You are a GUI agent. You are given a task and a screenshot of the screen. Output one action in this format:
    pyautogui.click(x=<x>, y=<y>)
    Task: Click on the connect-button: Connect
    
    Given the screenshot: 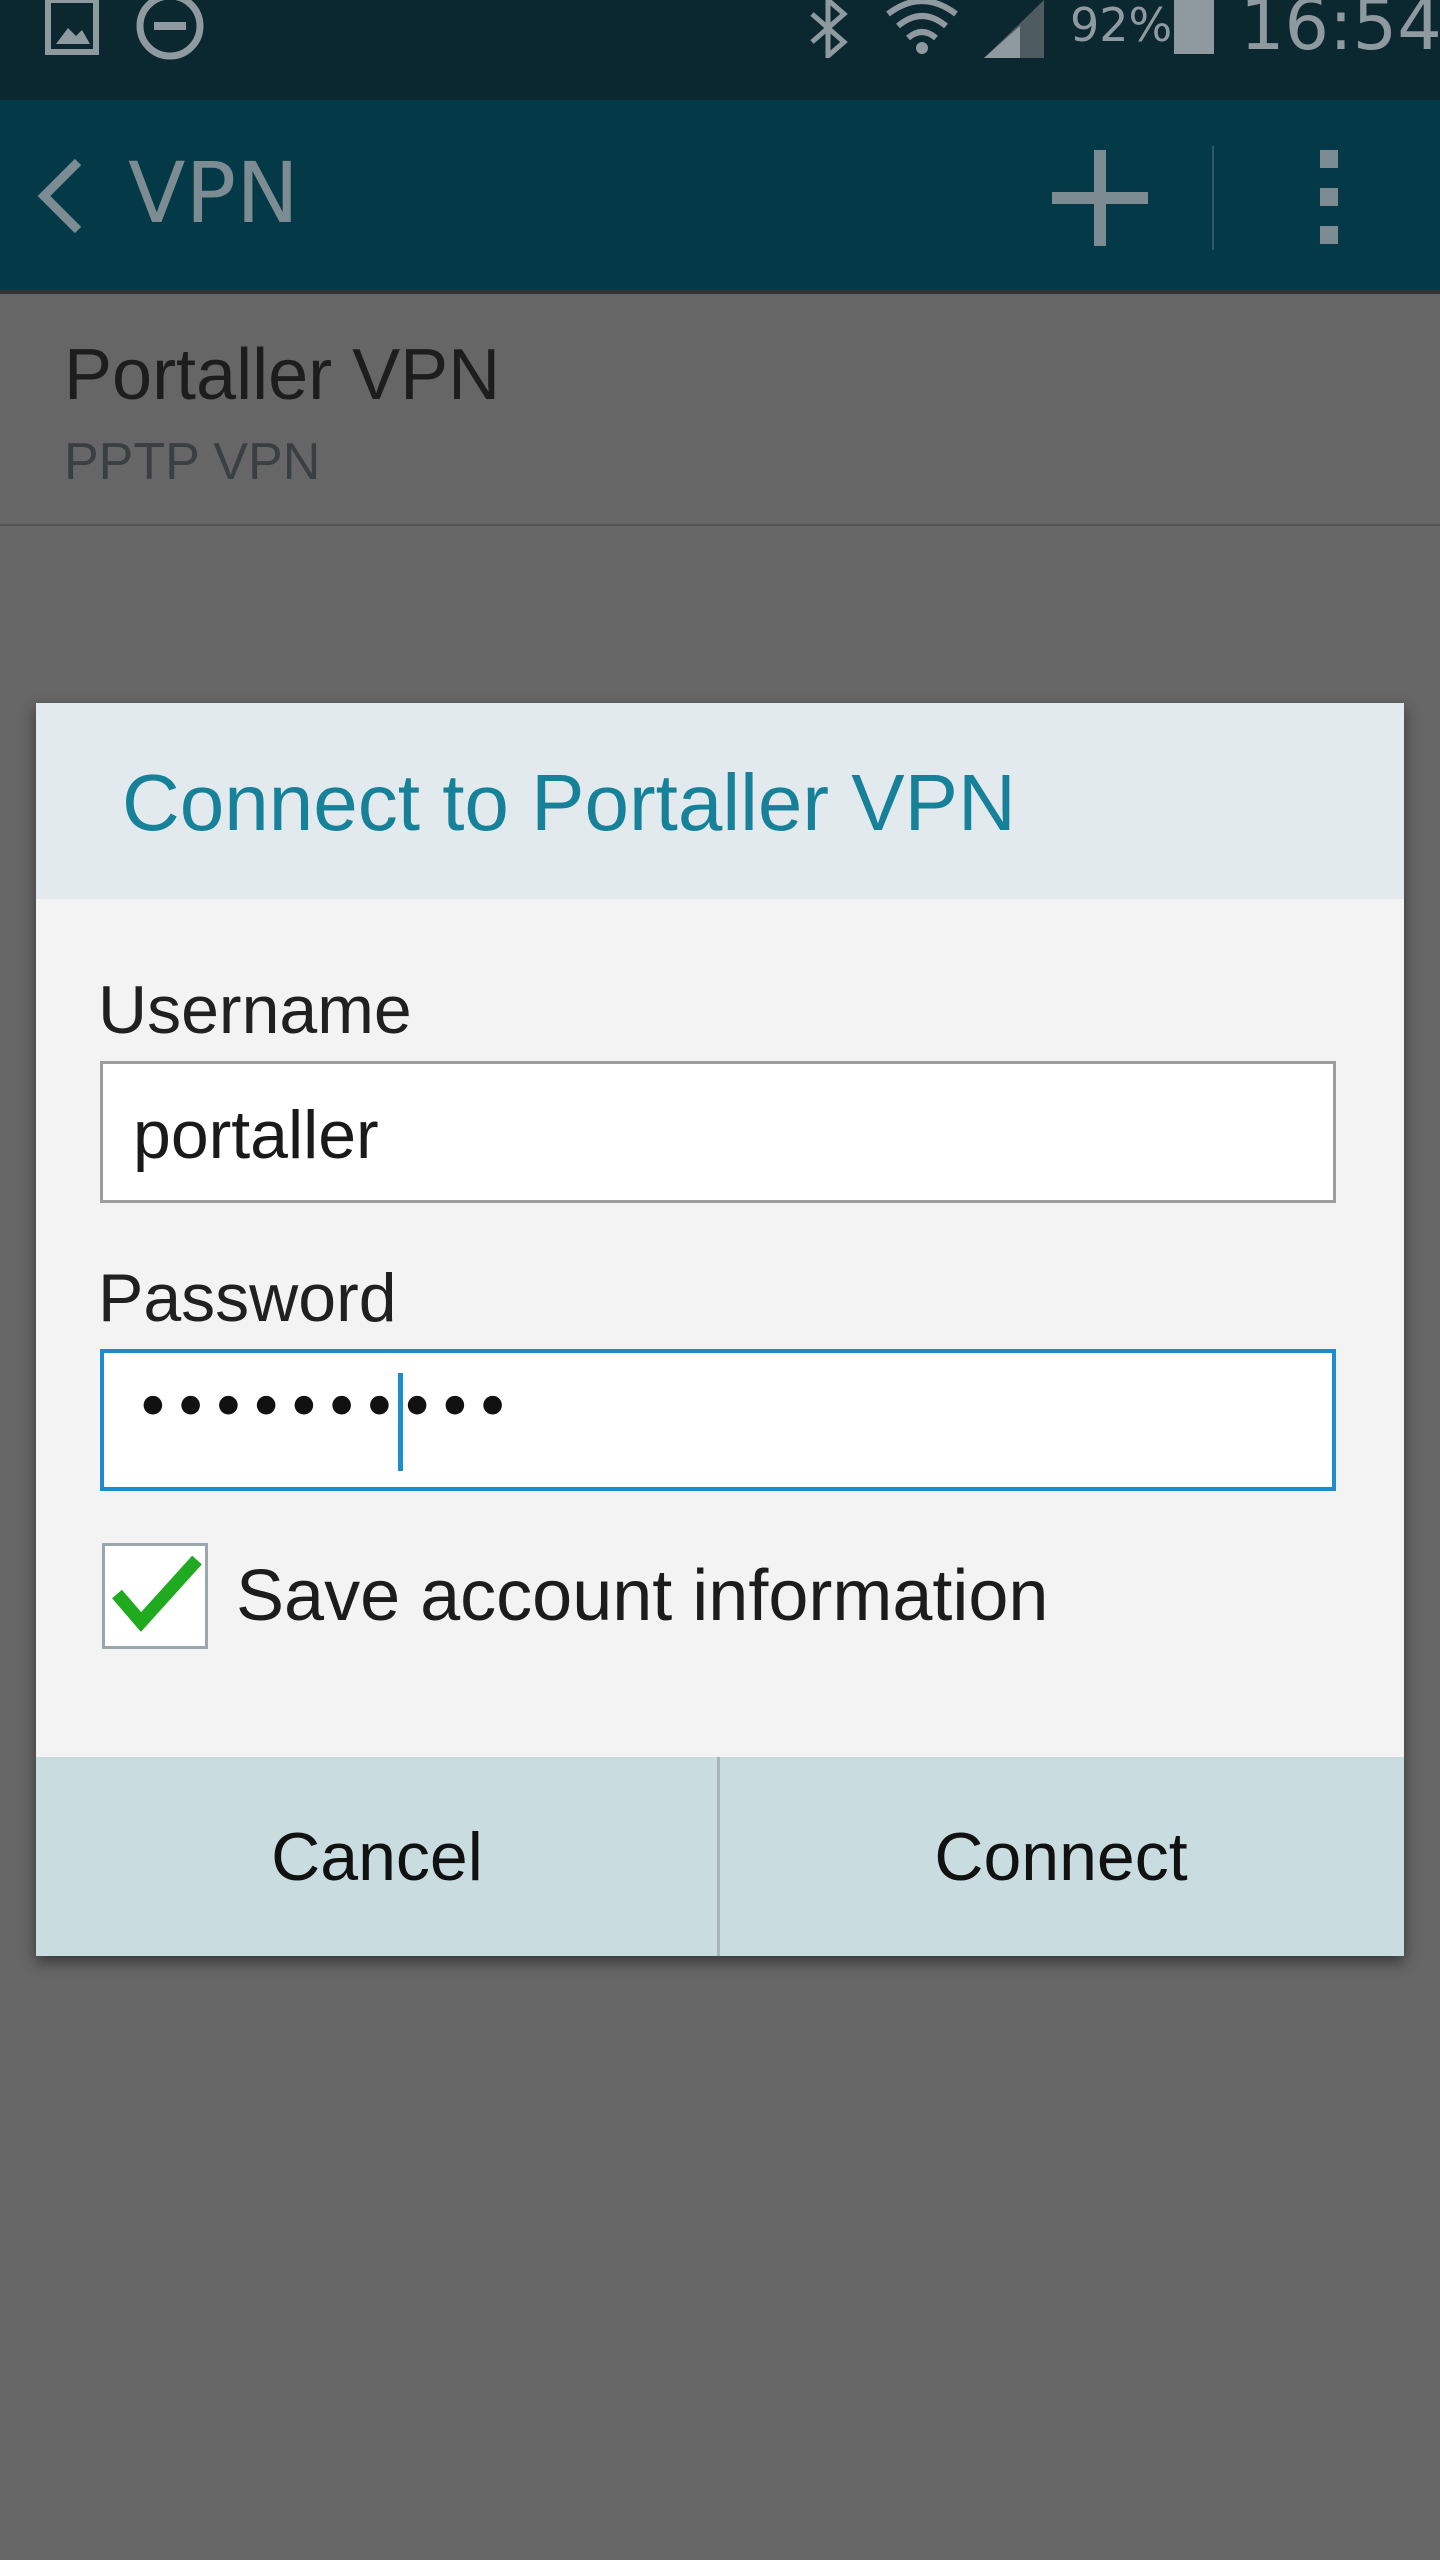 What is the action you would take?
    pyautogui.click(x=1061, y=1856)
    